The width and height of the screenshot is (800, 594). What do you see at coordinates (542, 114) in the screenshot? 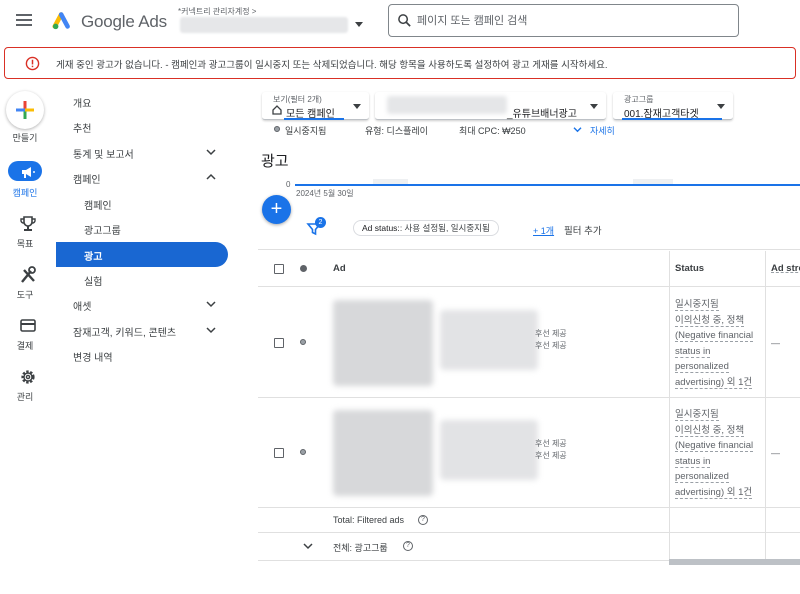
I see `campaign-value: _유튜브배너광고` at bounding box center [542, 114].